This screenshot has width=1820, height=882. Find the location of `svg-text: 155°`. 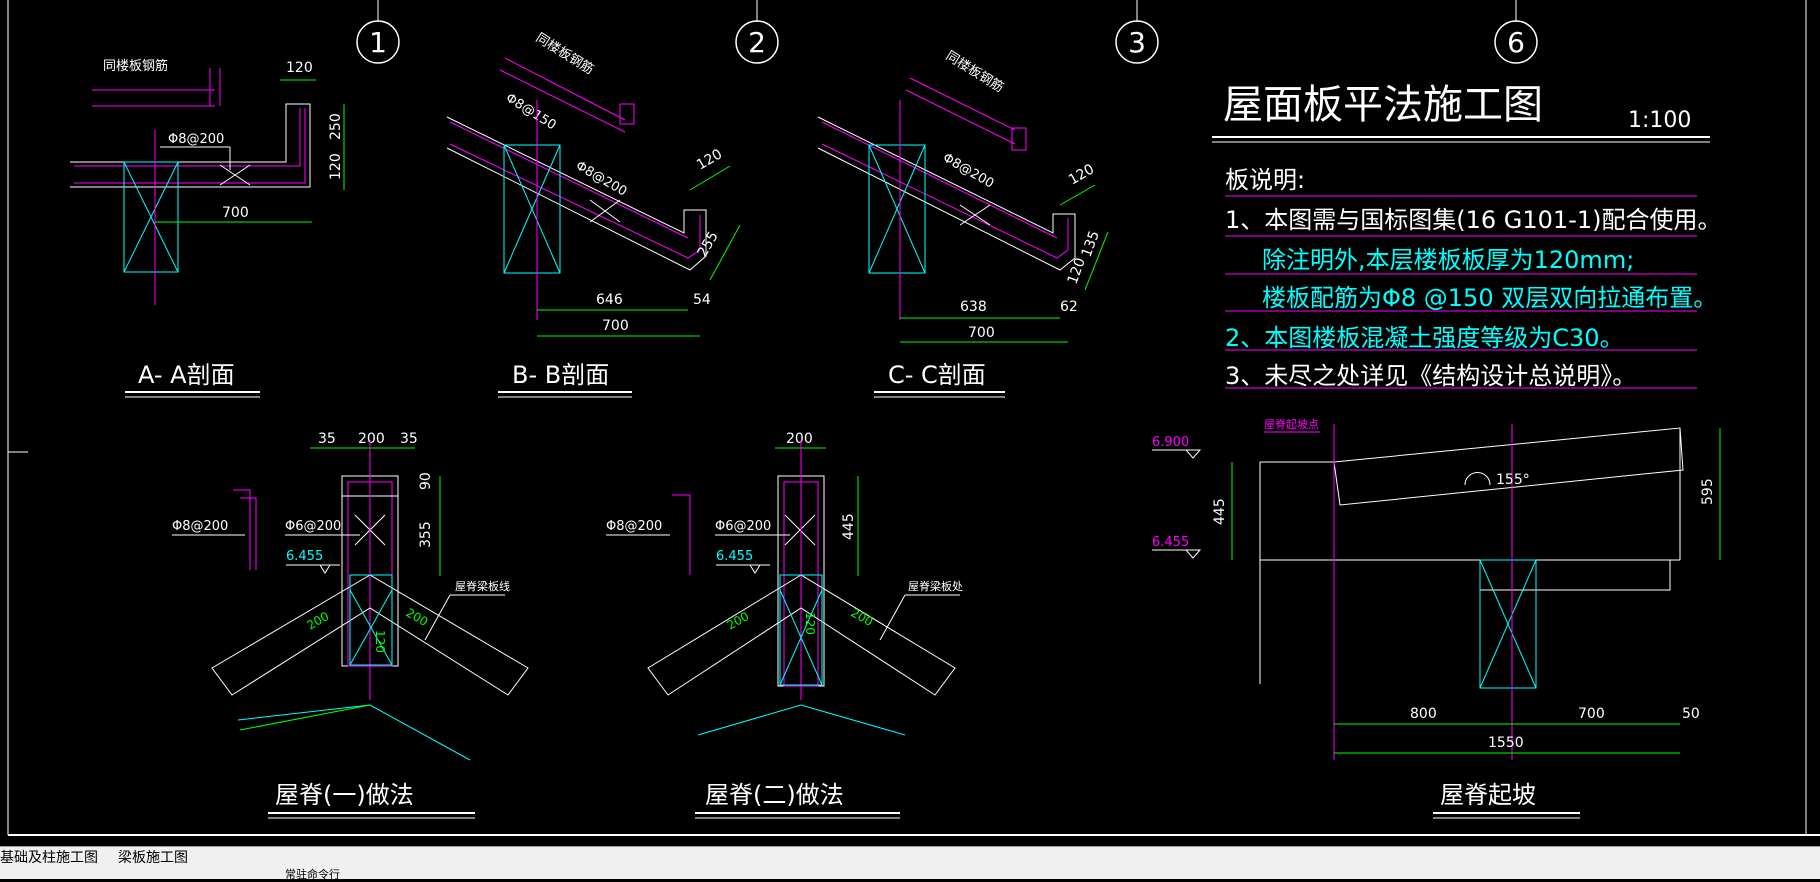

svg-text: 155° is located at coordinates (1513, 480).